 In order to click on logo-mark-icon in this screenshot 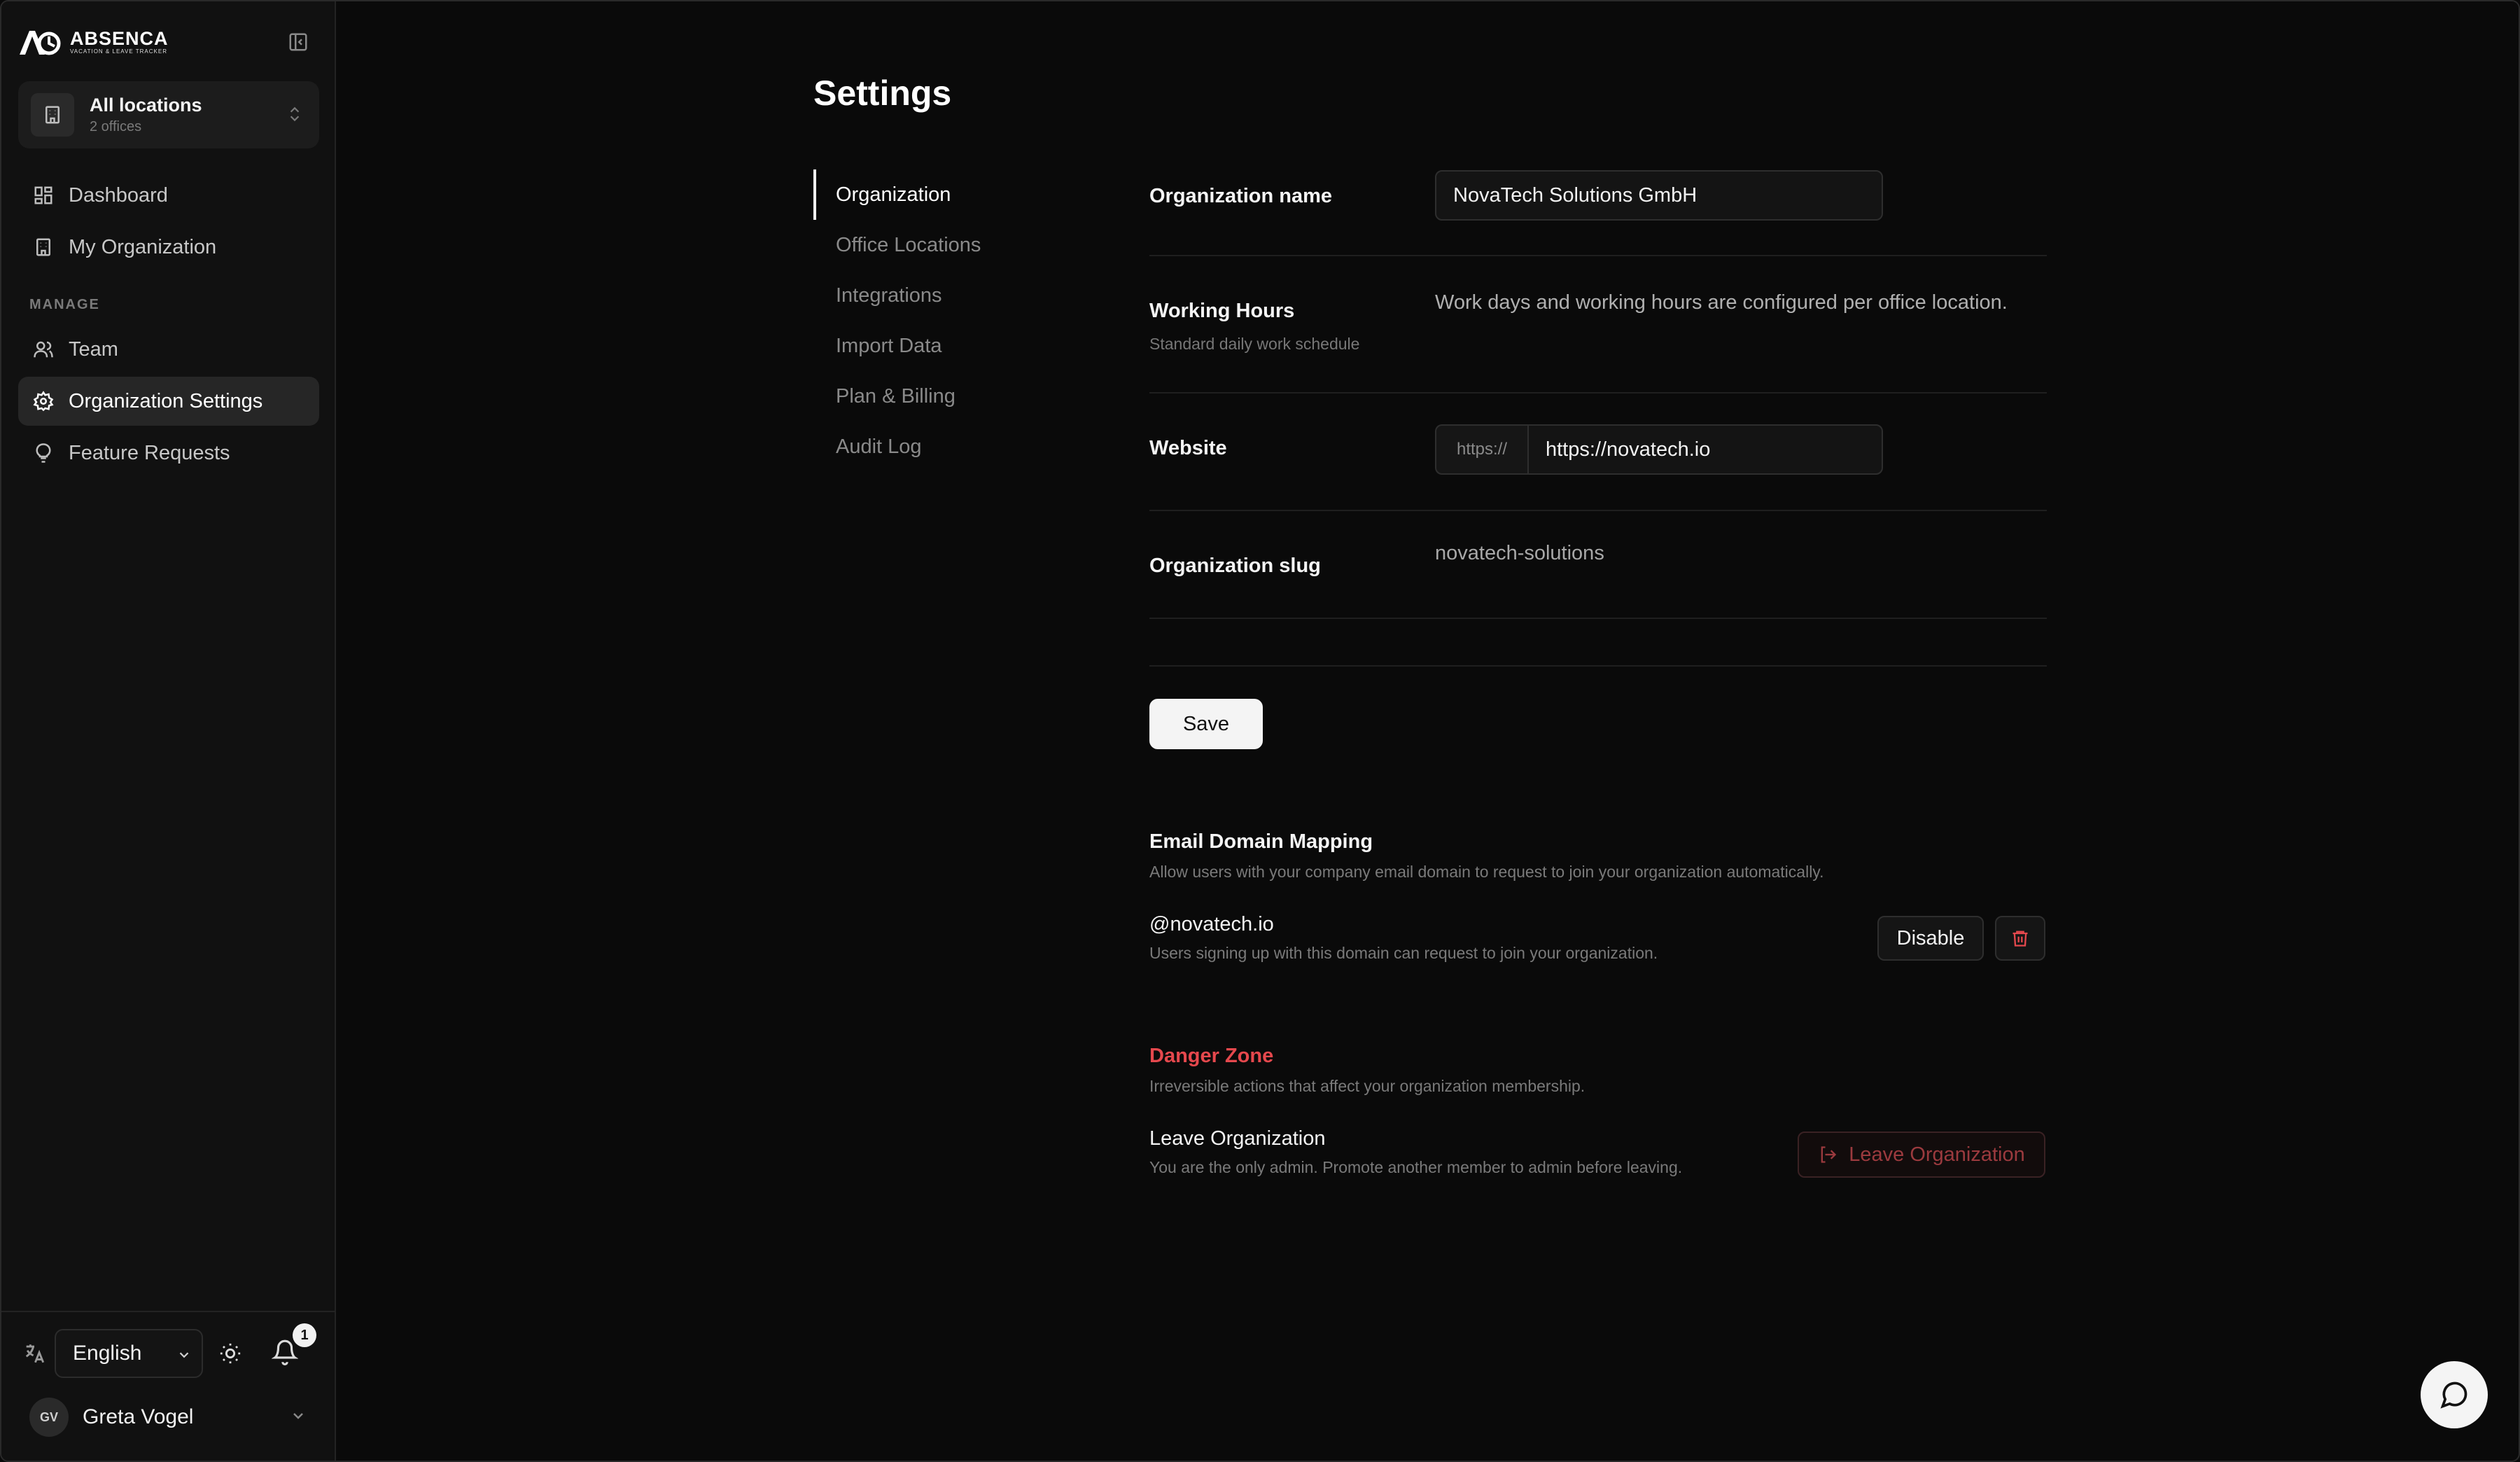, I will do `click(41, 42)`.